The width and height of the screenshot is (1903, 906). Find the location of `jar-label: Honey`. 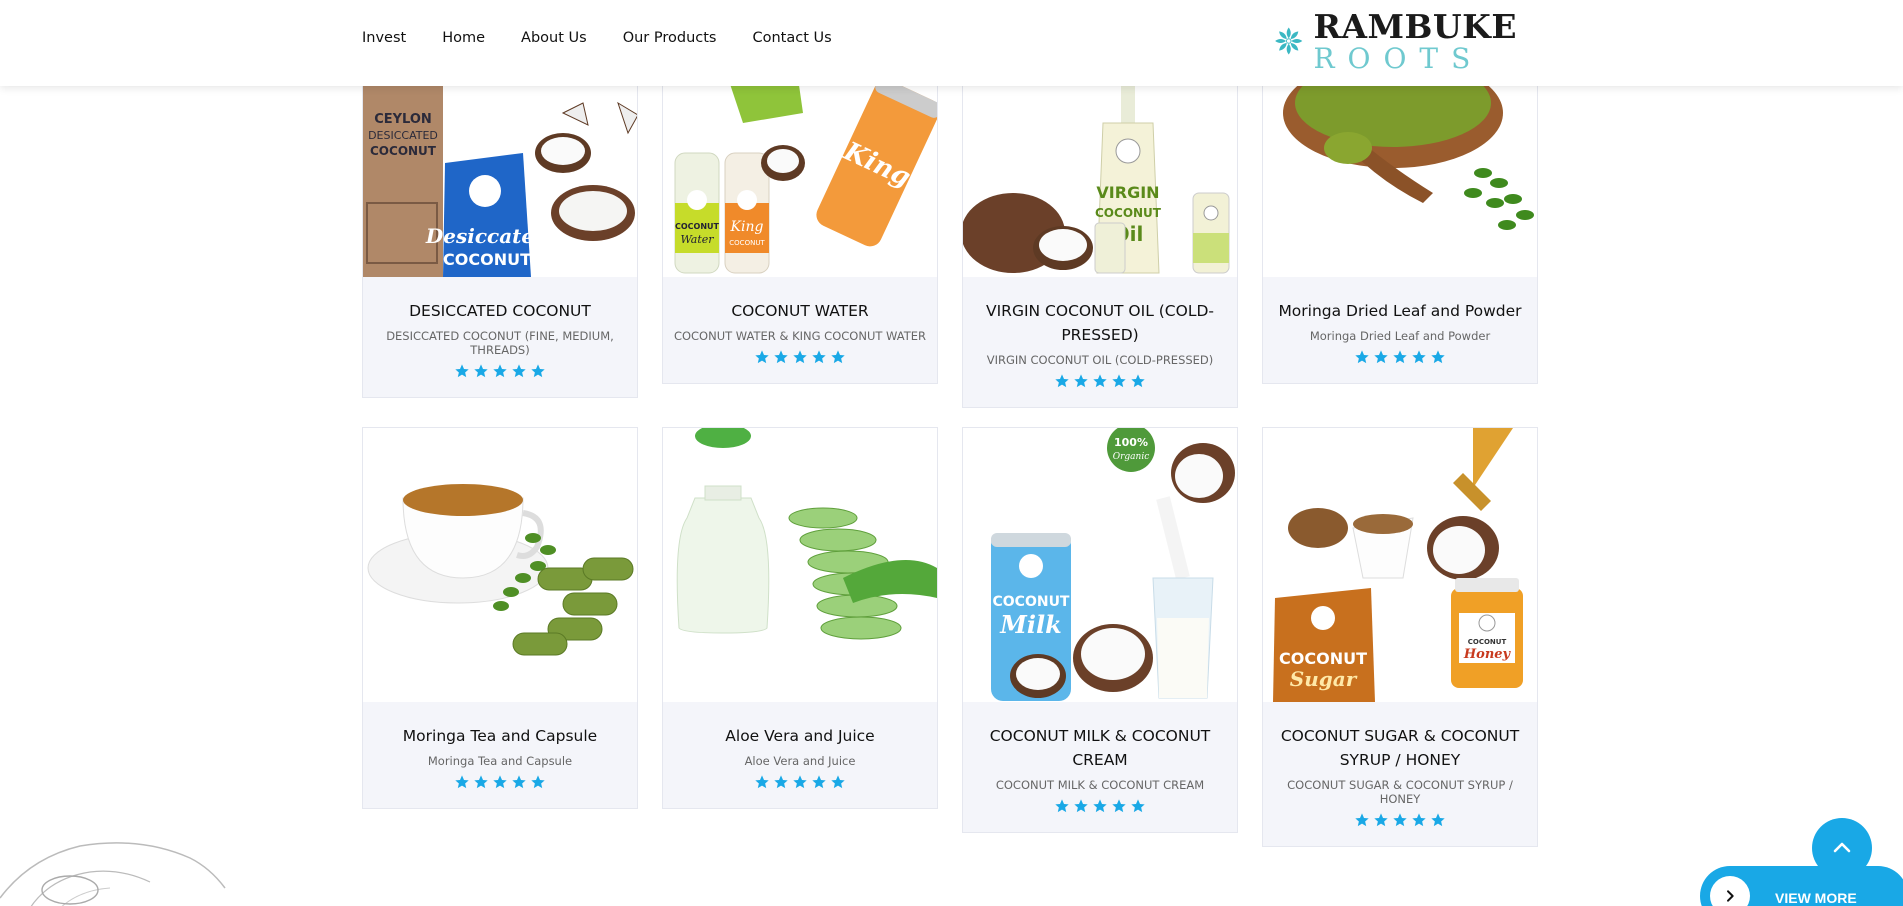

jar-label: Honey is located at coordinates (1487, 654).